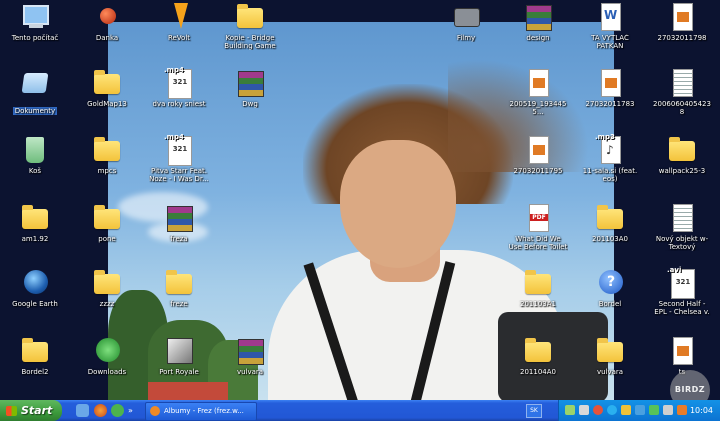  I want to click on tray-skype-icon, so click(612, 410).